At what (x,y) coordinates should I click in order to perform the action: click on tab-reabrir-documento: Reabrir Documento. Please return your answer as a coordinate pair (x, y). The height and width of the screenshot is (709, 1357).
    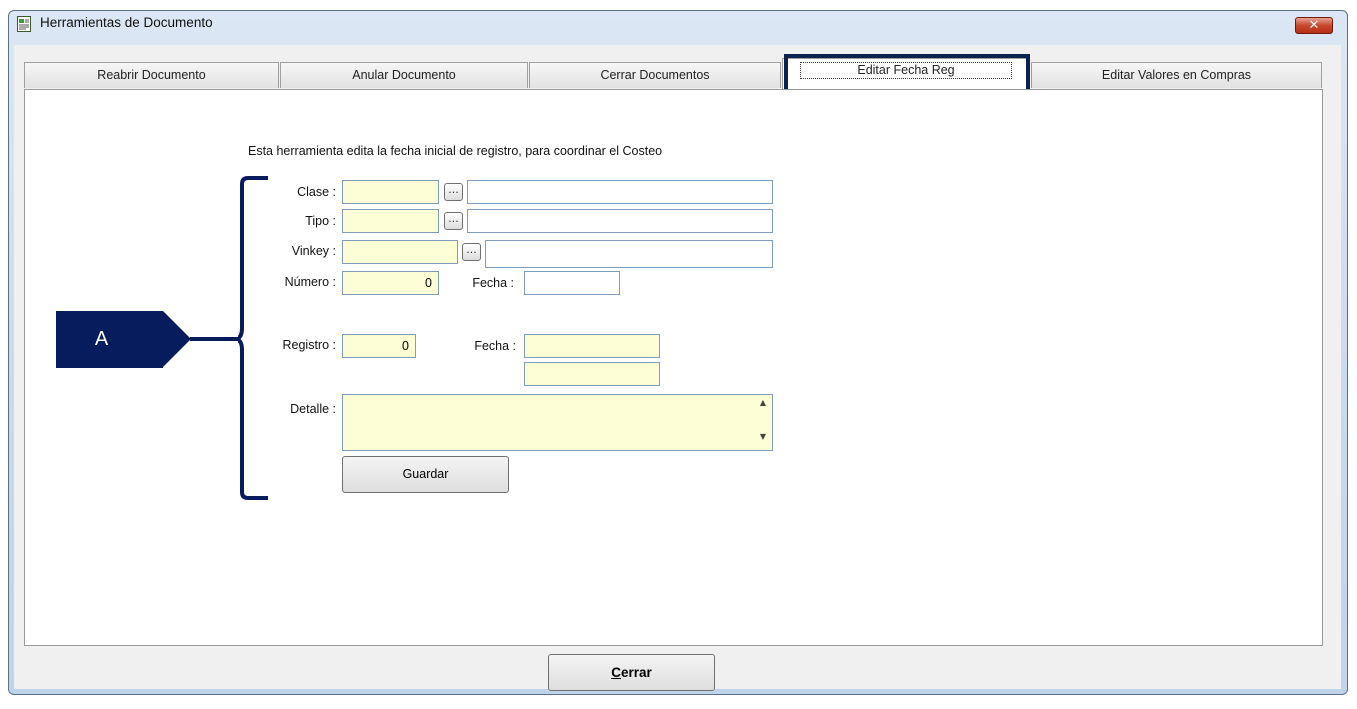
    Looking at the image, I should click on (151, 75).